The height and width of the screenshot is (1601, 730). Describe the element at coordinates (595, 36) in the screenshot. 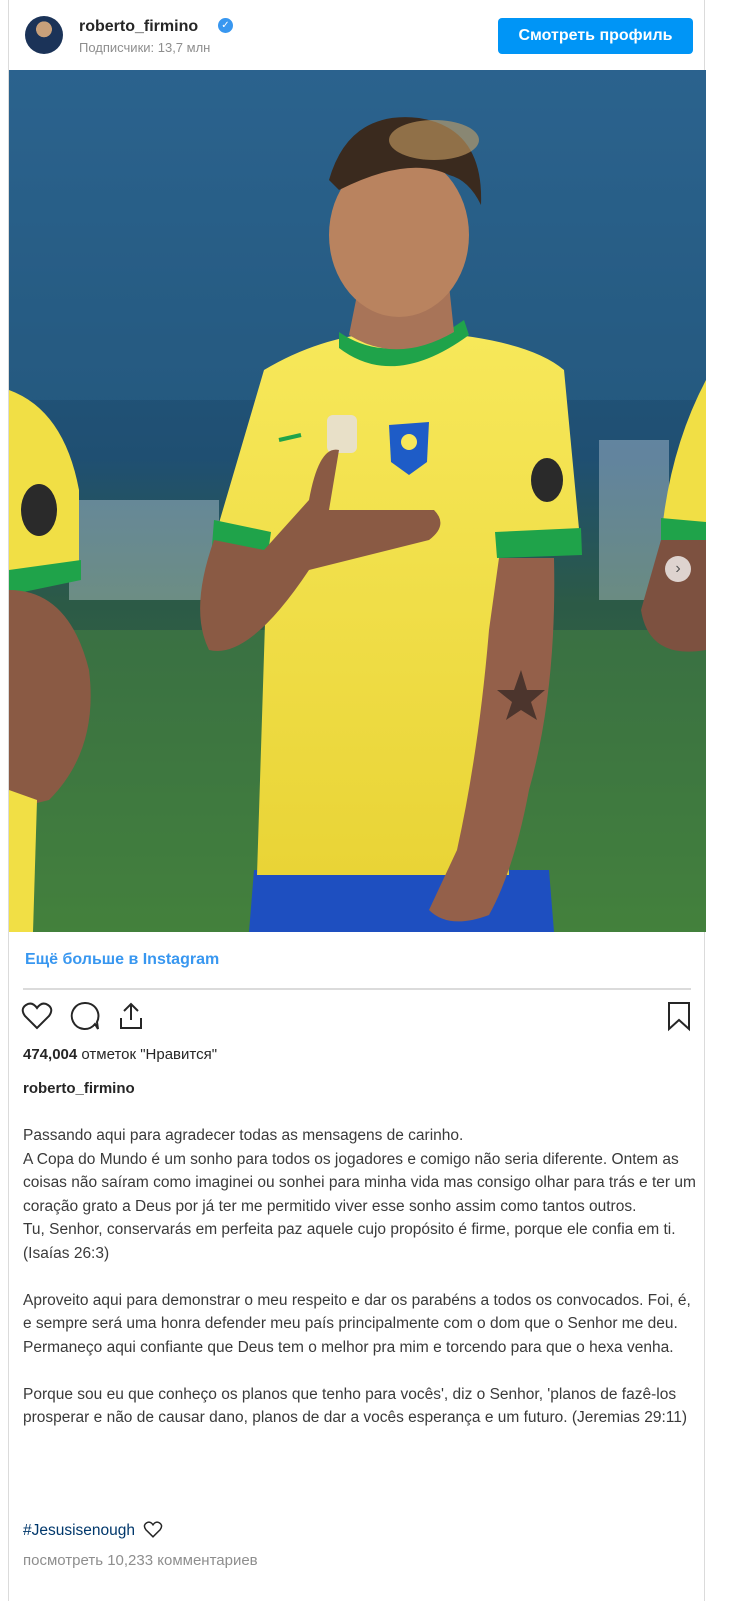

I see `view-profile-button: Смотреть профиль` at that location.